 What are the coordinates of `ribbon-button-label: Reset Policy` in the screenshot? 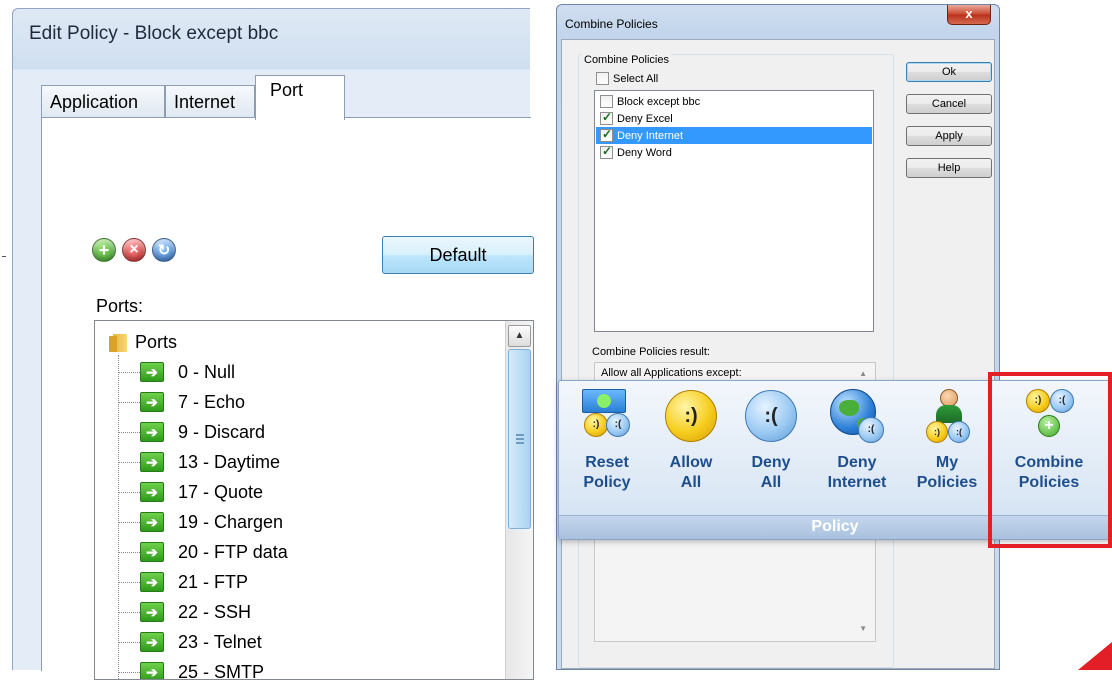 It's located at (606, 473).